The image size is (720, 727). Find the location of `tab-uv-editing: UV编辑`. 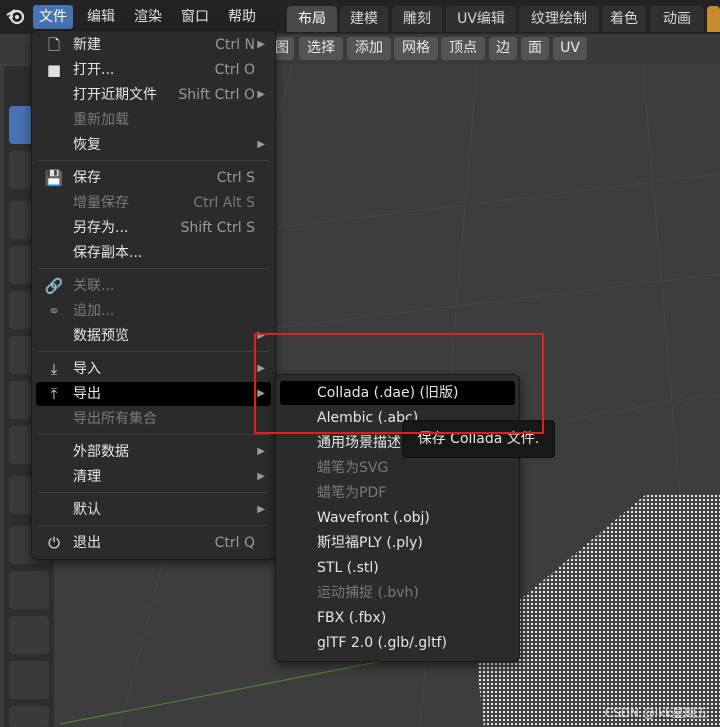

tab-uv-editing: UV编辑 is located at coordinates (481, 19).